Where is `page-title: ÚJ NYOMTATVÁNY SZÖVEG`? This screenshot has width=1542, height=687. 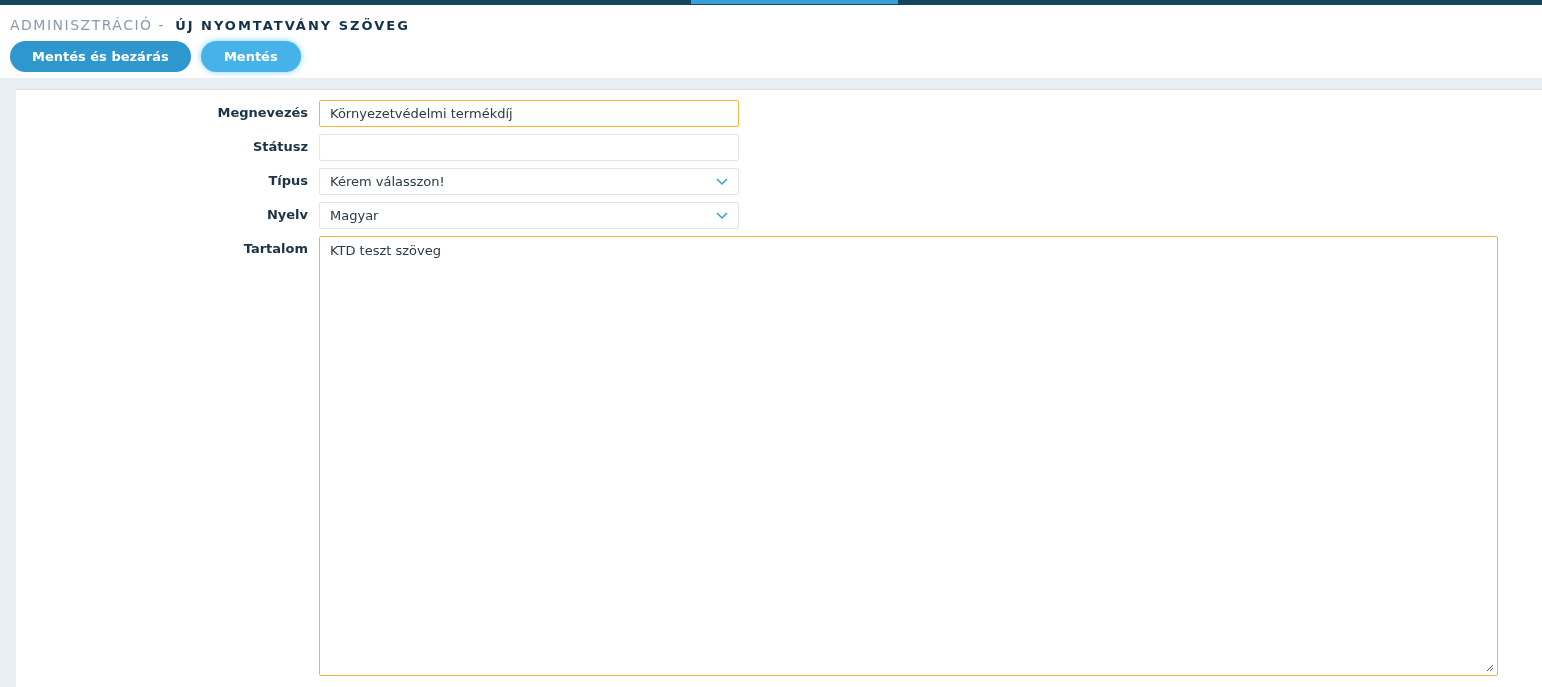 page-title: ÚJ NYOMTATVÁNY SZÖVEG is located at coordinates (292, 25).